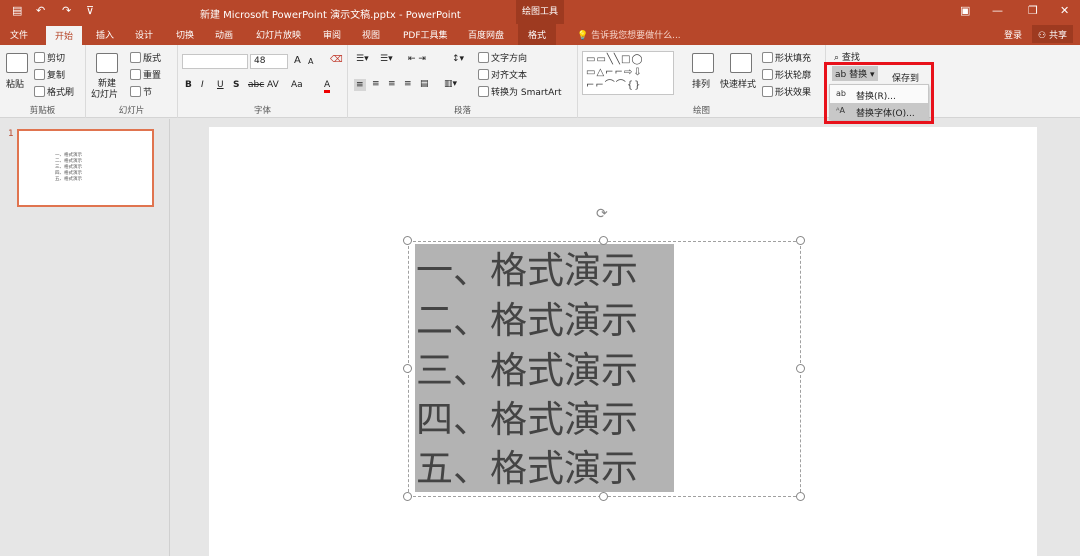  Describe the element at coordinates (17, 63) in the screenshot. I see `paste-icon` at that location.